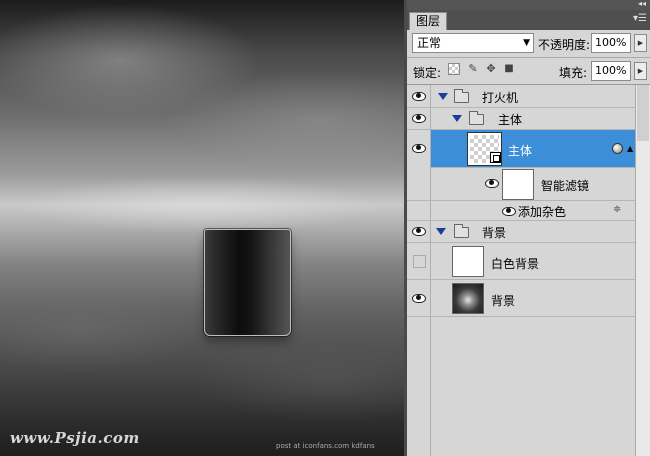 The width and height of the screenshot is (650, 456). Describe the element at coordinates (509, 69) in the screenshot. I see `lock-all-icon: ■` at that location.